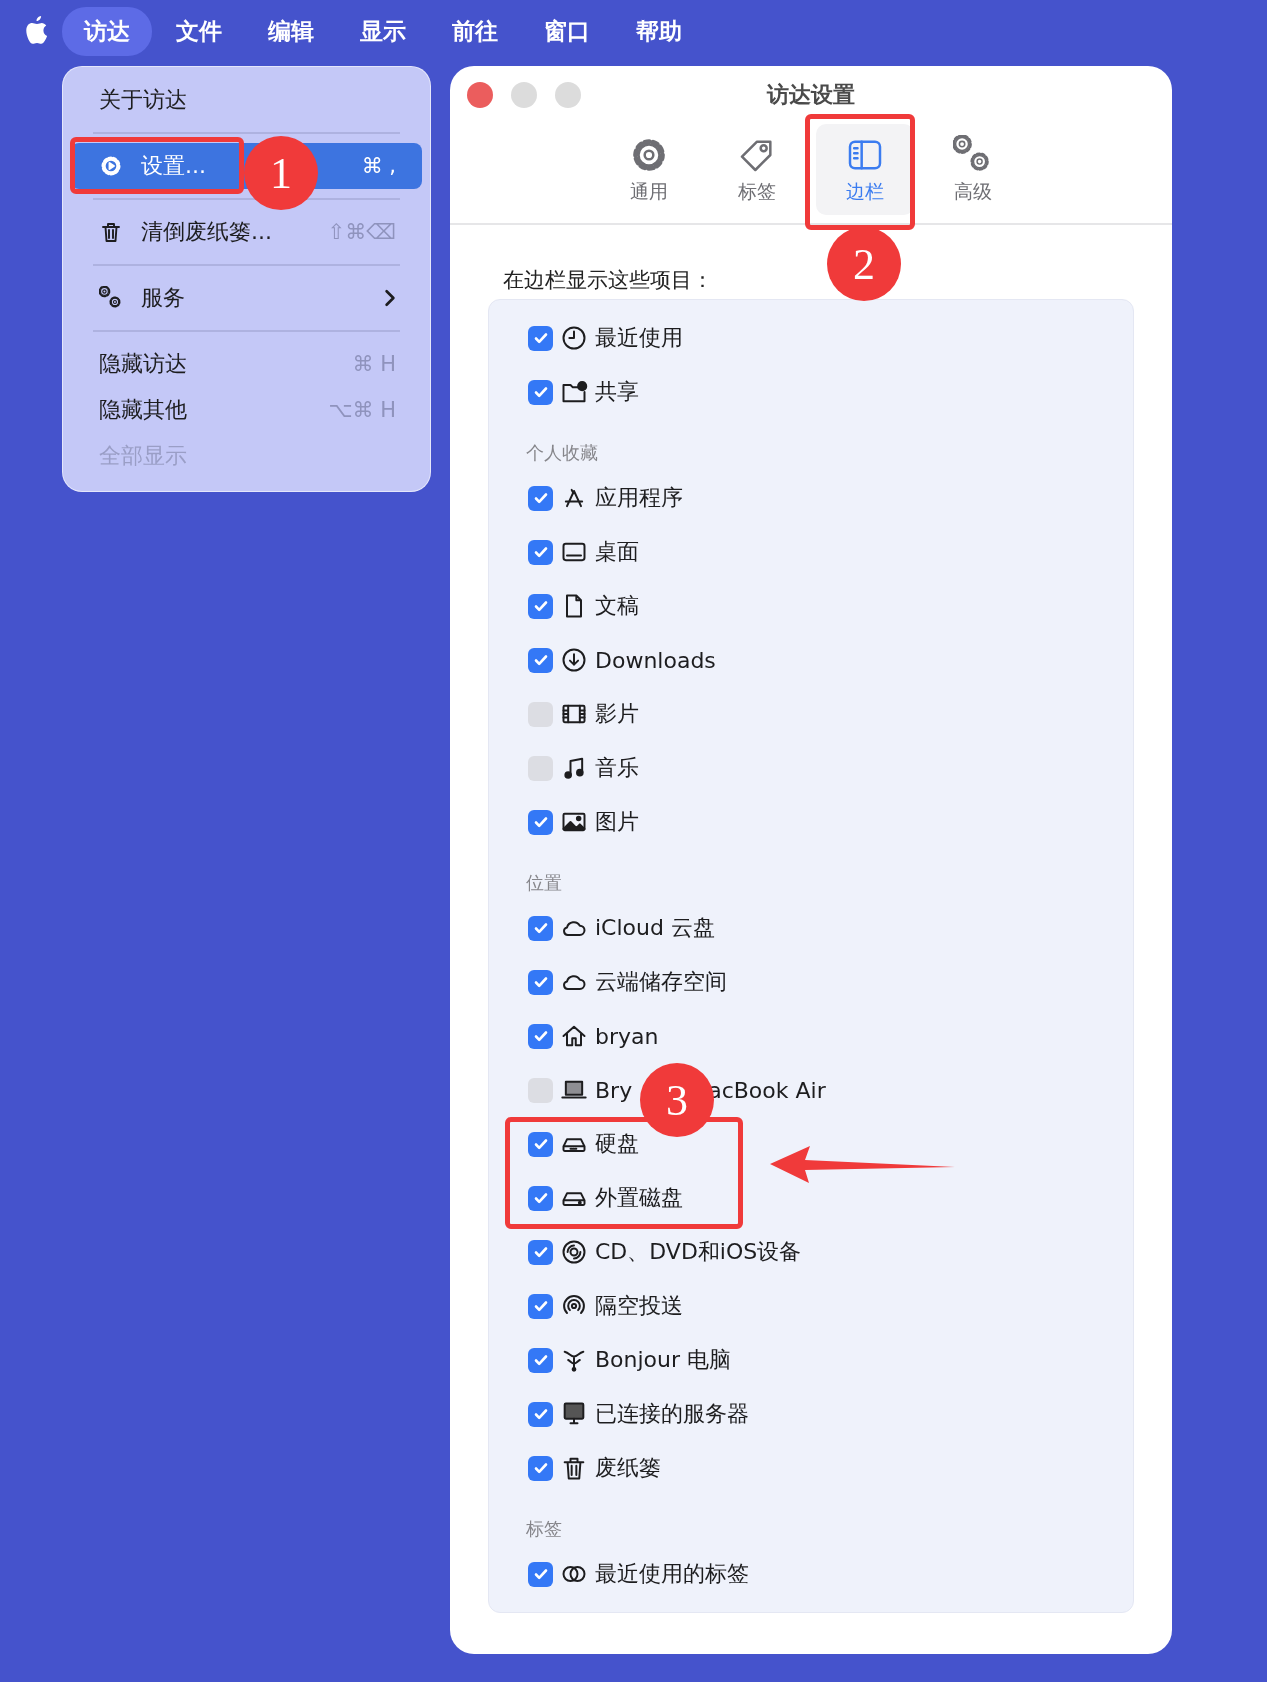 The height and width of the screenshot is (1682, 1267). Describe the element at coordinates (608, 280) in the screenshot. I see `section-intro: 在边栏显示这些项目：` at that location.